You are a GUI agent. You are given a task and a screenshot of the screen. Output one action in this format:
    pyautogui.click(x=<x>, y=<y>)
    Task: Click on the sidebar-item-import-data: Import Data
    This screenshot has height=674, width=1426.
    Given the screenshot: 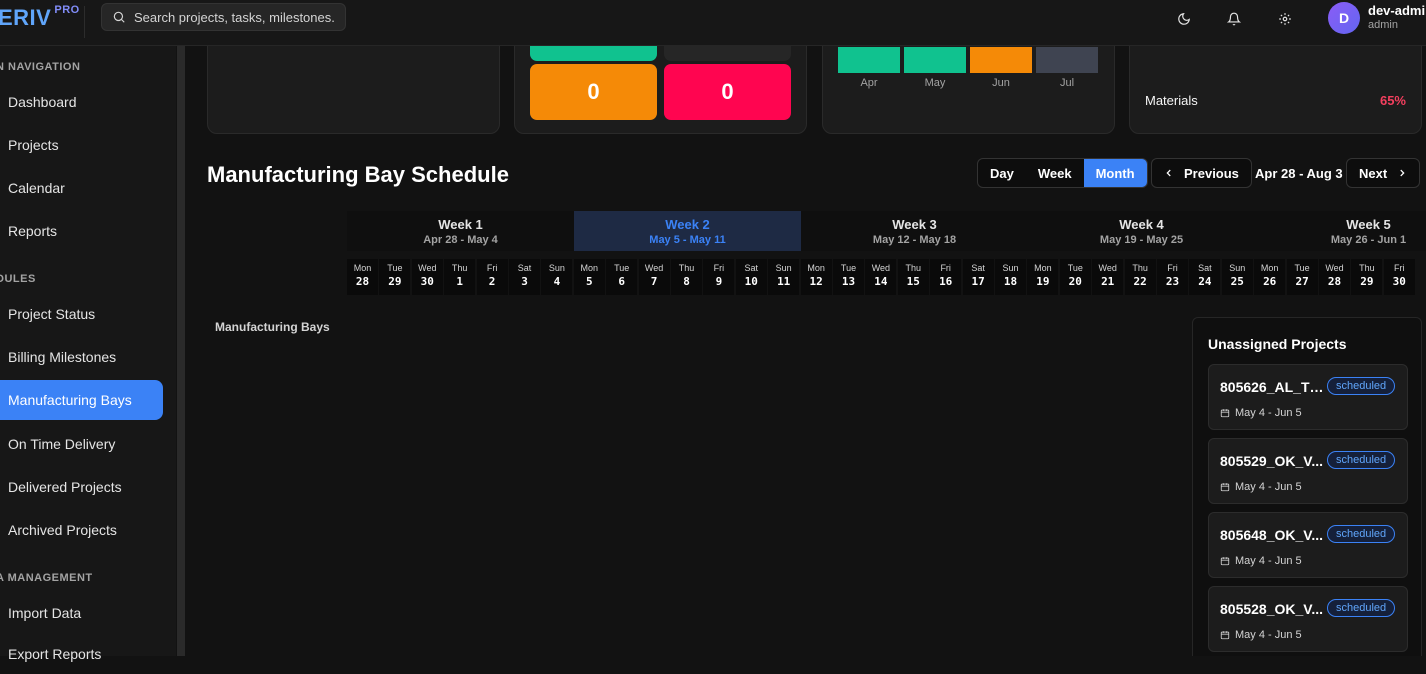 What is the action you would take?
    pyautogui.click(x=81, y=613)
    